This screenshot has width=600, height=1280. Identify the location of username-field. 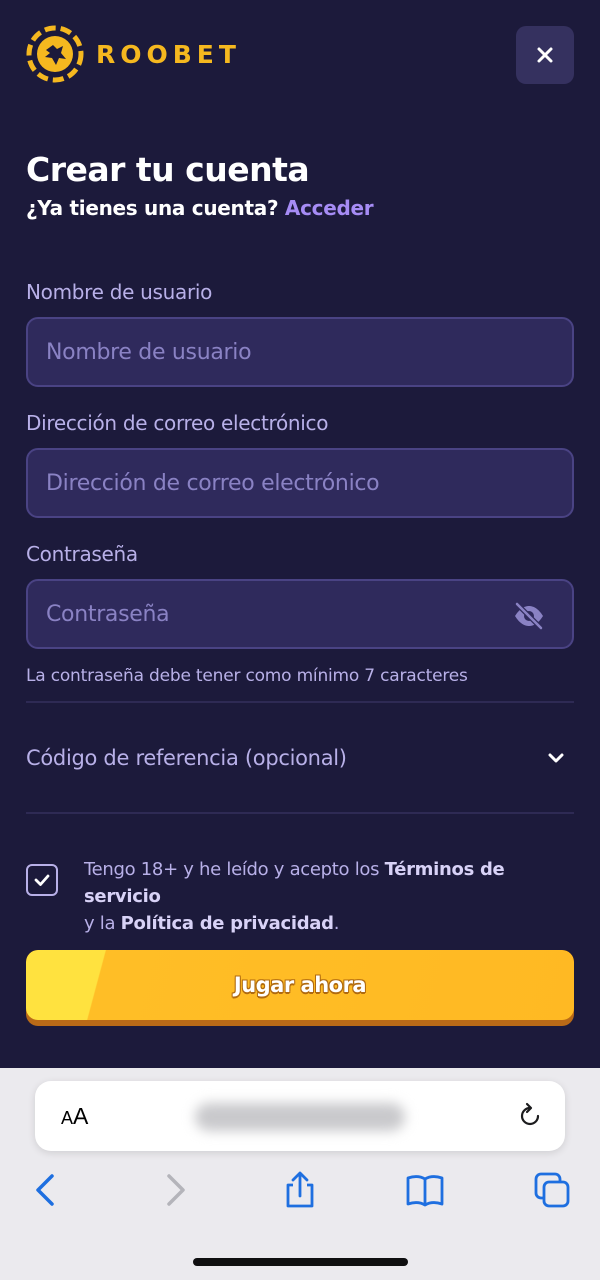
(300, 352).